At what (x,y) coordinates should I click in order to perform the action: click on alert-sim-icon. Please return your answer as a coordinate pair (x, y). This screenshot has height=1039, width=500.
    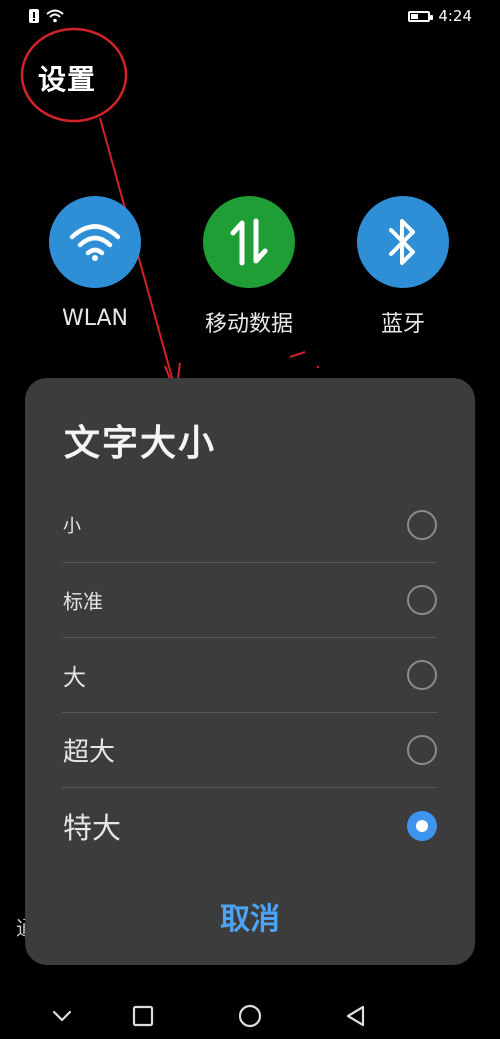
    Looking at the image, I should click on (34, 16).